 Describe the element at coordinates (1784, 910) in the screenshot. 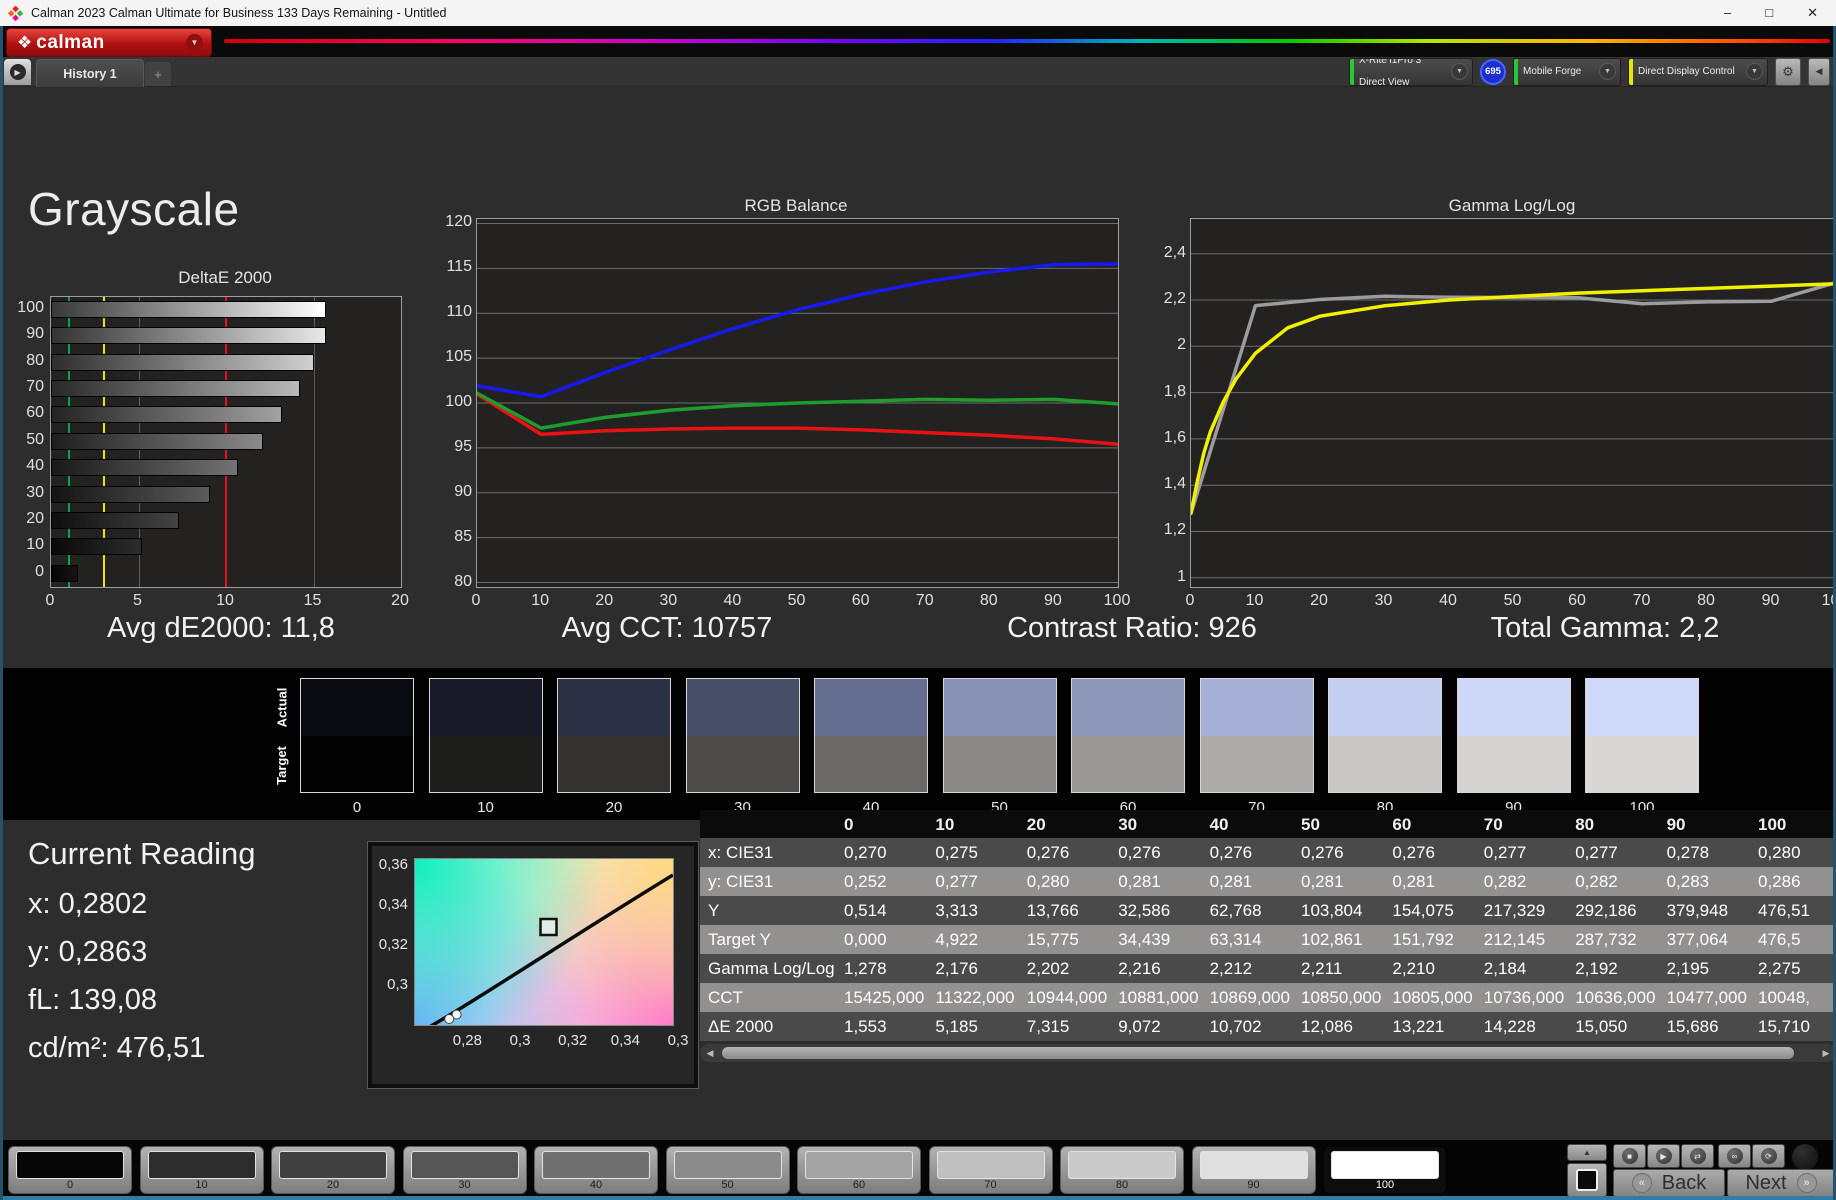

I see `table-cell: 476,51` at that location.